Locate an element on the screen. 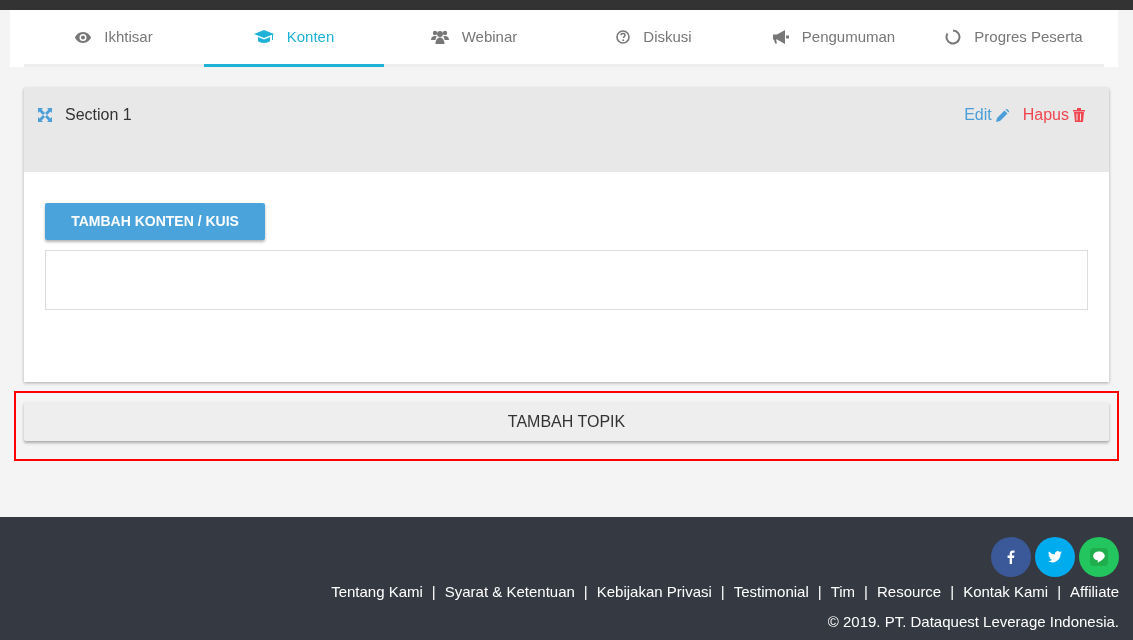 The image size is (1133, 640). tab: Webinar is located at coordinates (474, 37).